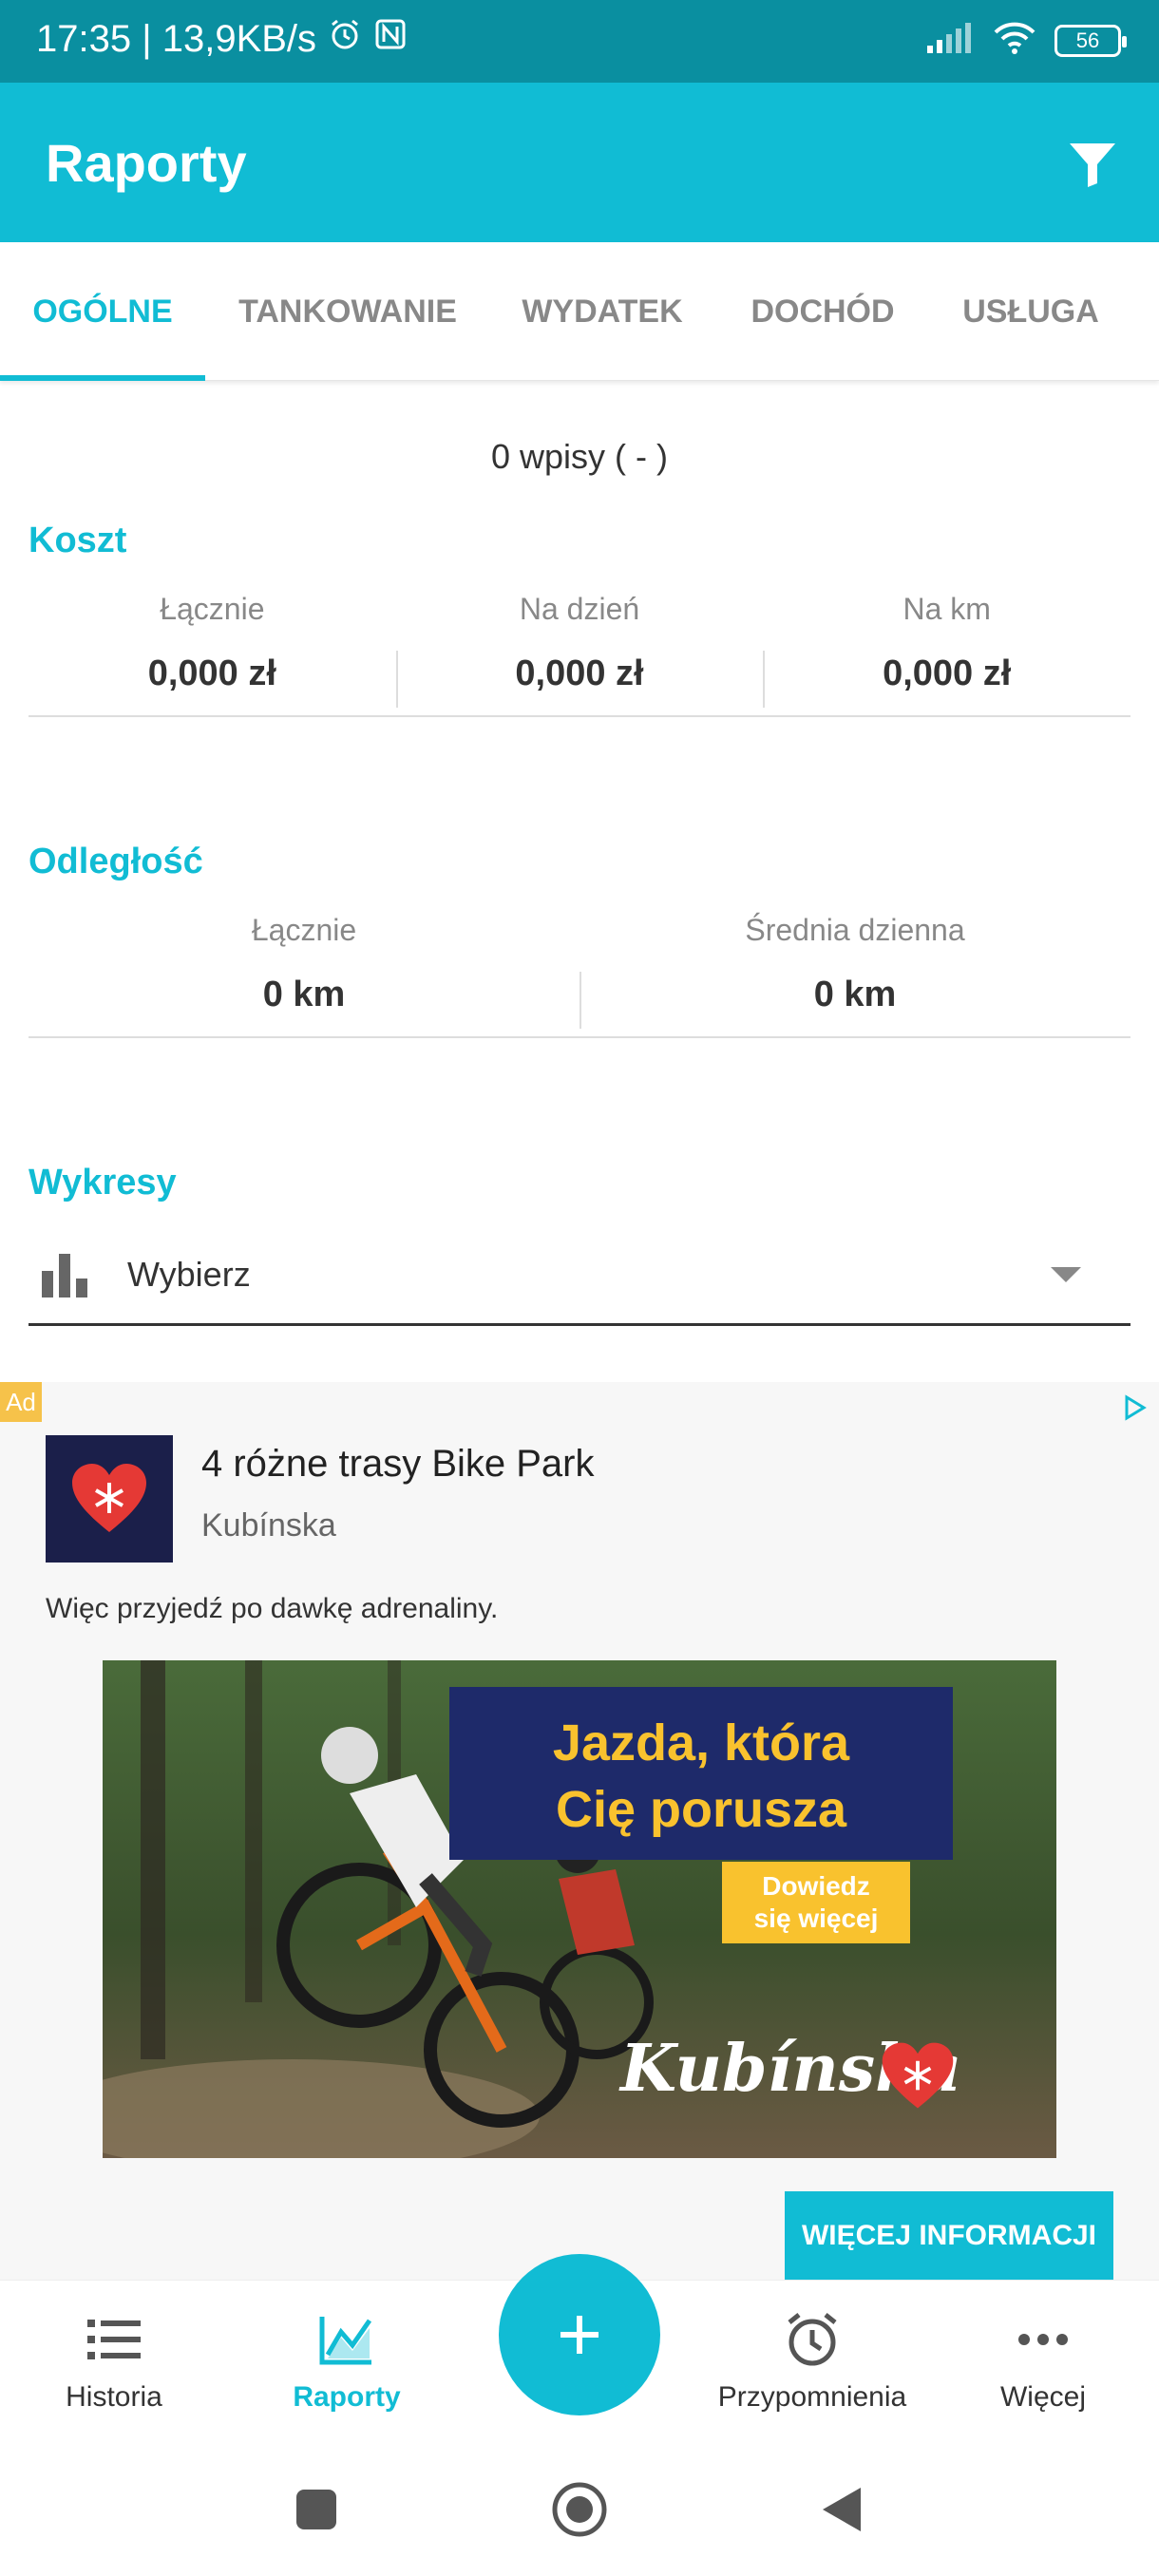 The height and width of the screenshot is (2576, 1159). I want to click on distance-section-title: Odległość, so click(115, 861).